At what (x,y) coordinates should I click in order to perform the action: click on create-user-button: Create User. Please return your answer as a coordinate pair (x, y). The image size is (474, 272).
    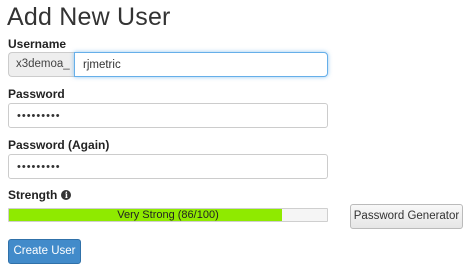
    Looking at the image, I should click on (44, 251).